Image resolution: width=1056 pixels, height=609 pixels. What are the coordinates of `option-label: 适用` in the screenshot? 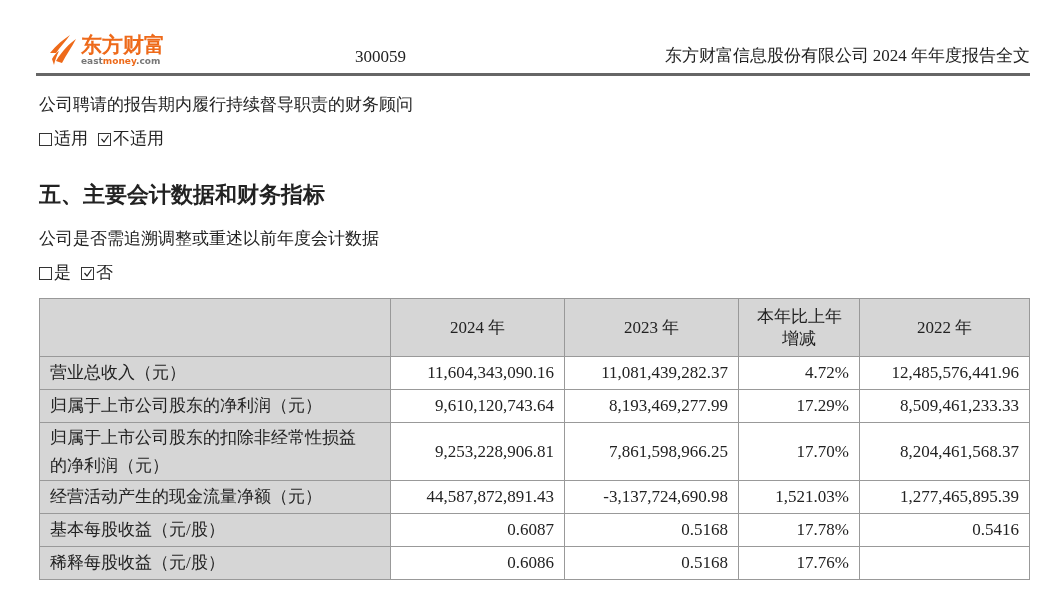 It's located at (71, 139).